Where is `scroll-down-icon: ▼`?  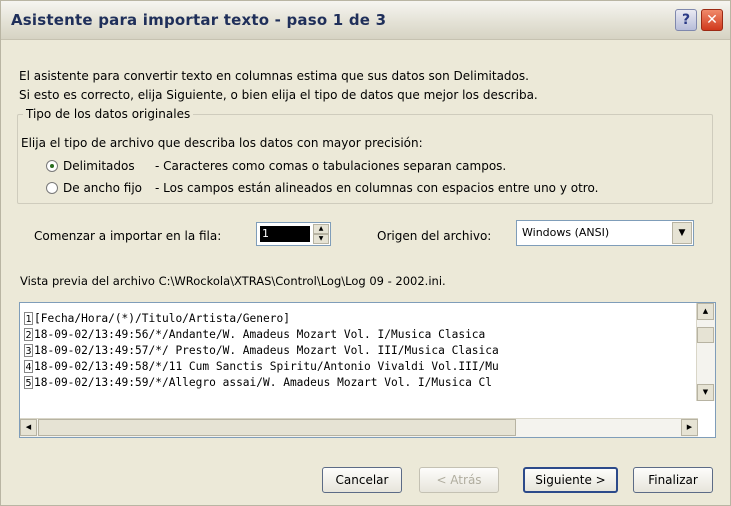
scroll-down-icon: ▼ is located at coordinates (705, 392).